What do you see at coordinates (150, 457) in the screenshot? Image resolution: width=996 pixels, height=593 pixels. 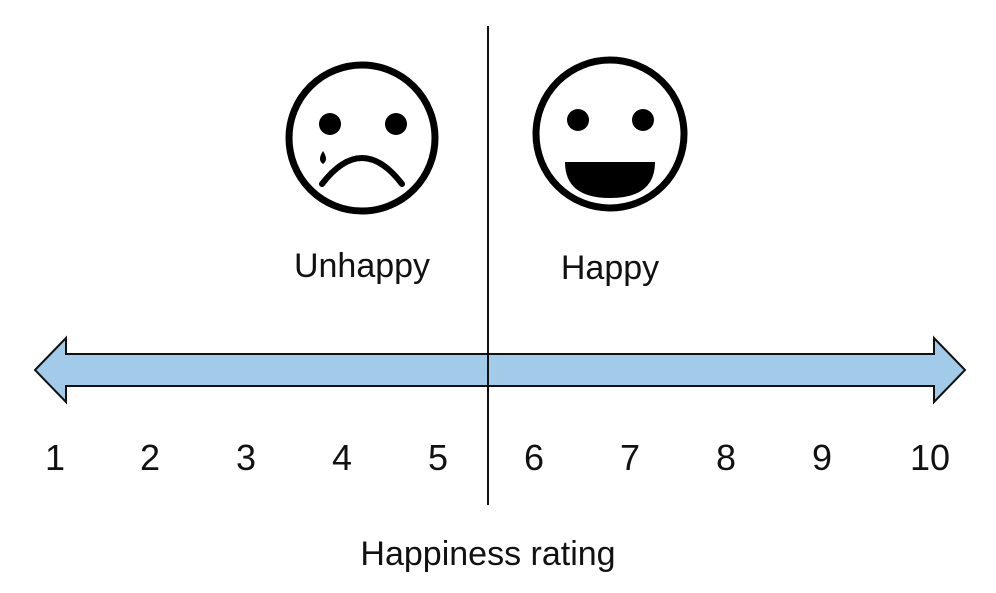 I see `scale-tick-2: 2` at bounding box center [150, 457].